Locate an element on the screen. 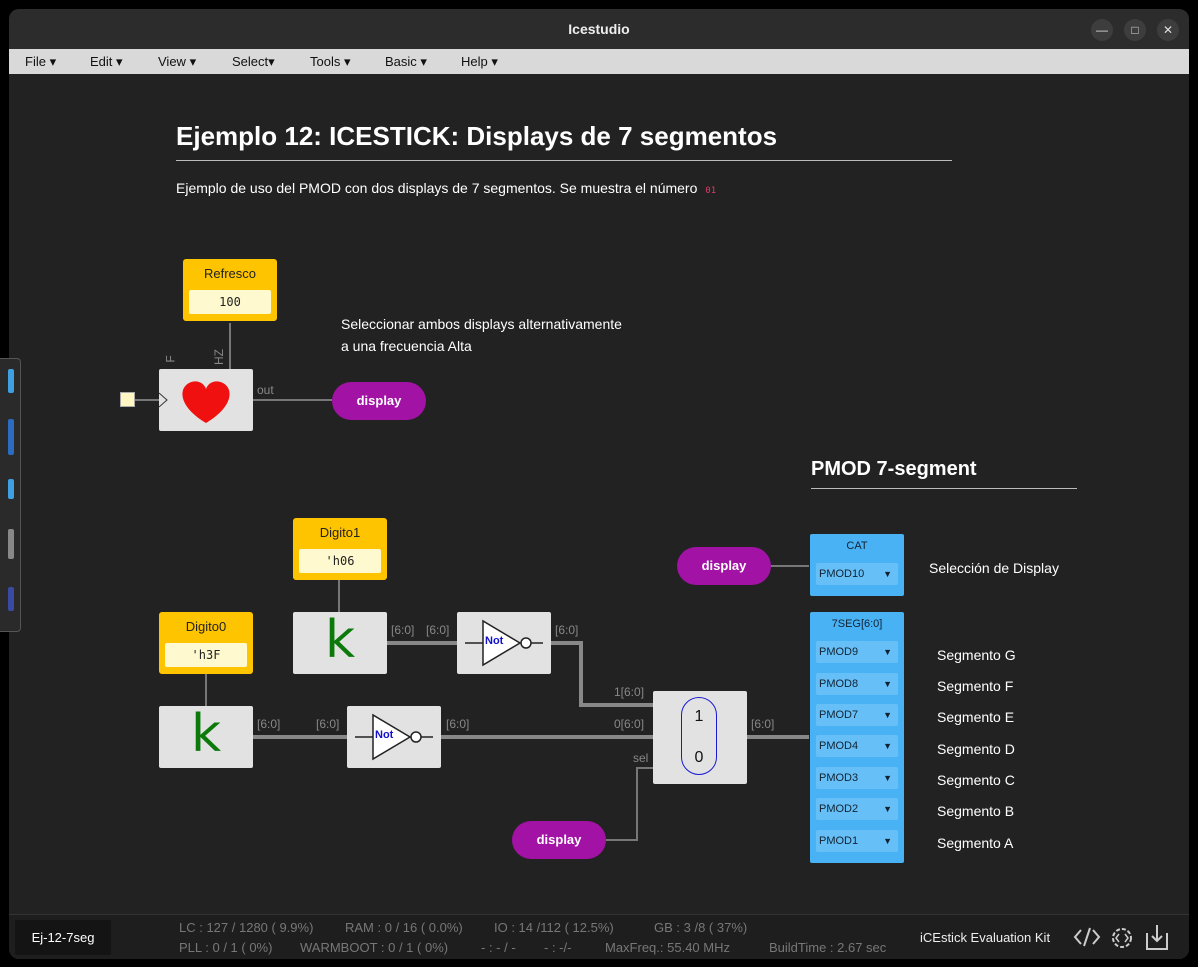 This screenshot has width=1198, height=967. note-line2: a una frecuencia Alta is located at coordinates (406, 346).